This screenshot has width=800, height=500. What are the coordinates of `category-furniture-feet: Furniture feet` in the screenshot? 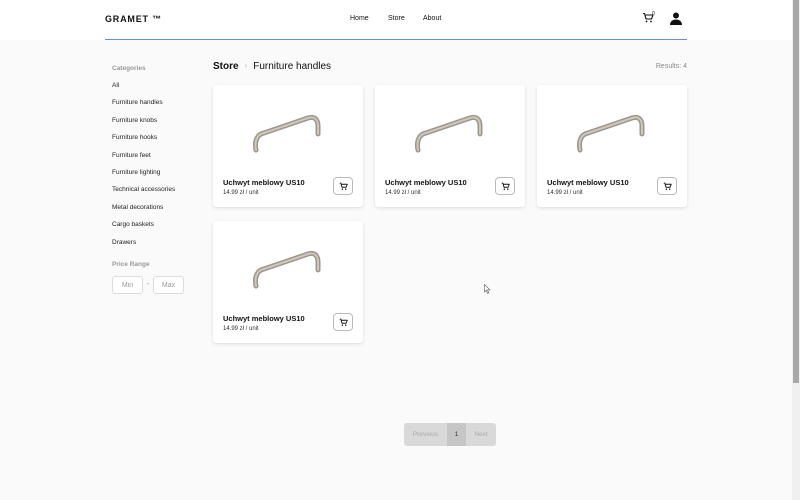 It's located at (157, 160).